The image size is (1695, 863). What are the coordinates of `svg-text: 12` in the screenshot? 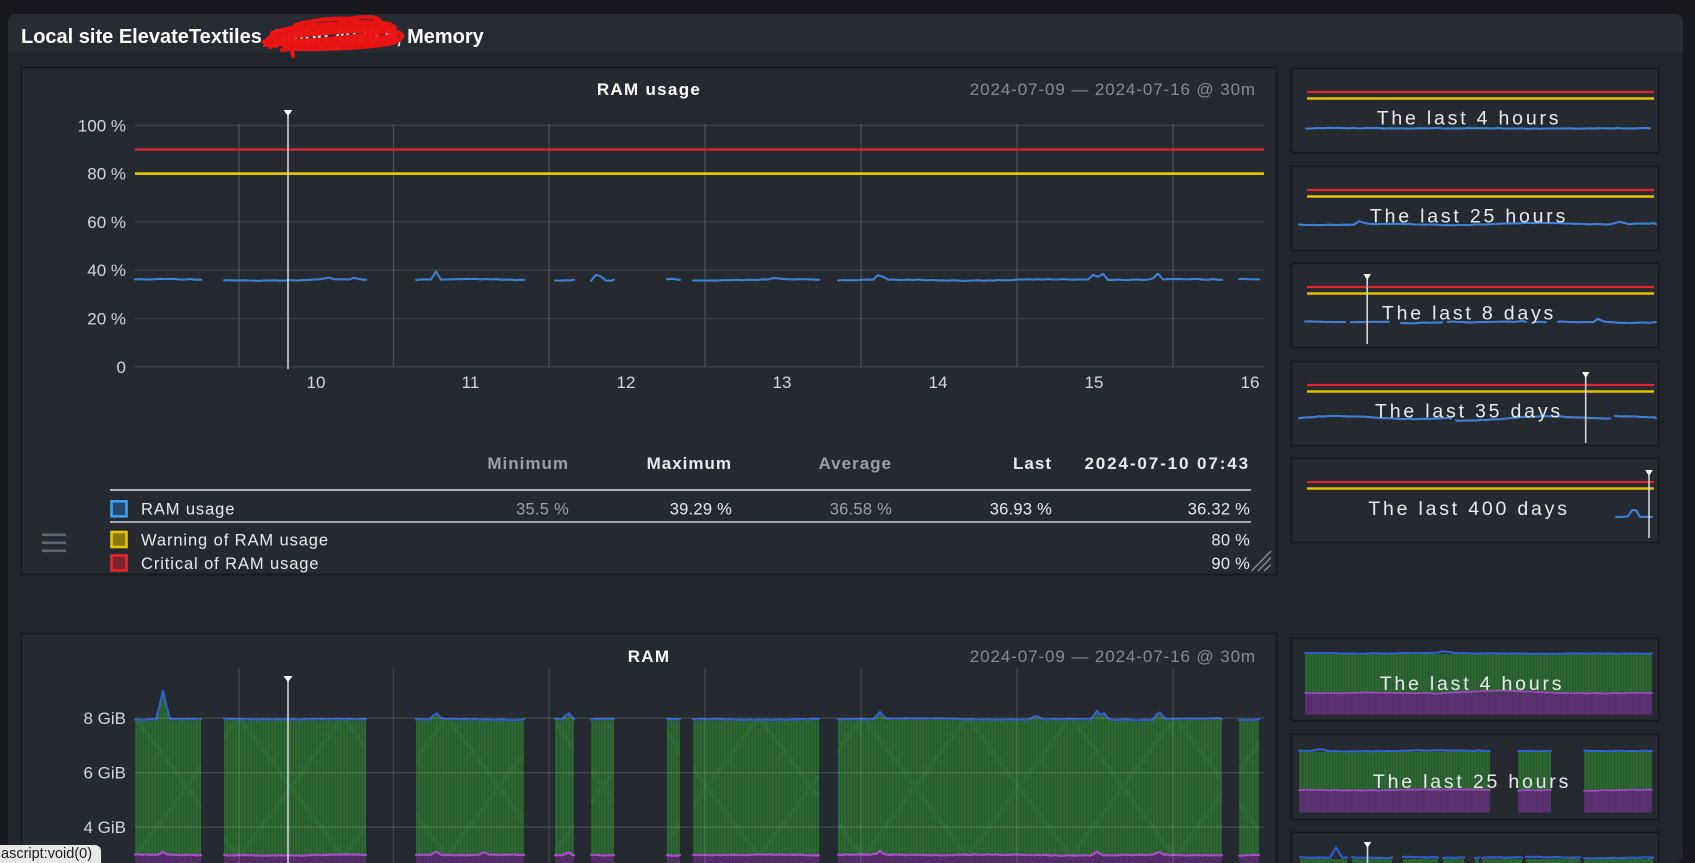 It's located at (626, 382).